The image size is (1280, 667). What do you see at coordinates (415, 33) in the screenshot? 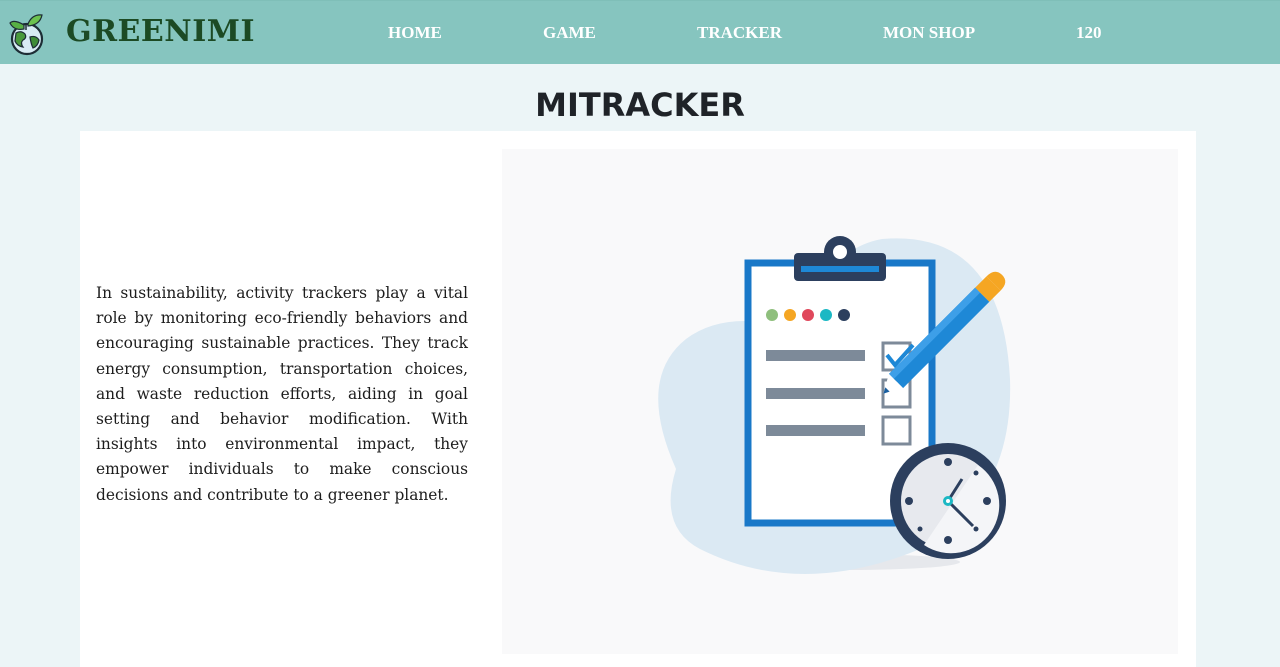
I see `nav-item-home: HOME` at bounding box center [415, 33].